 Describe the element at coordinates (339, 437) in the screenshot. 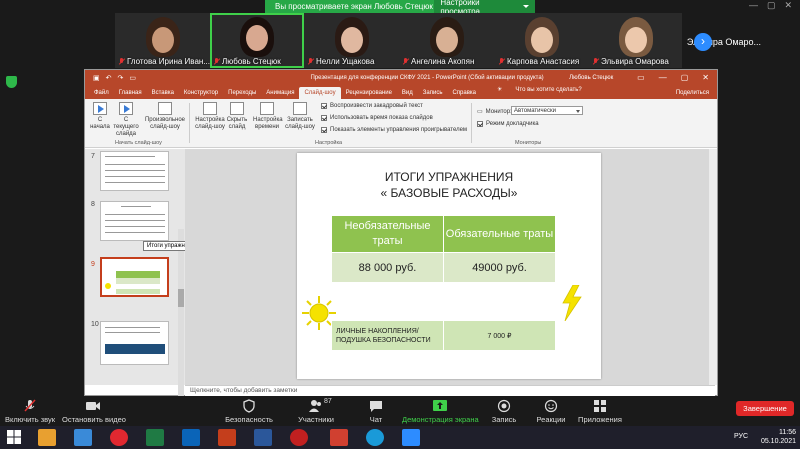

I see `reader-icon` at that location.